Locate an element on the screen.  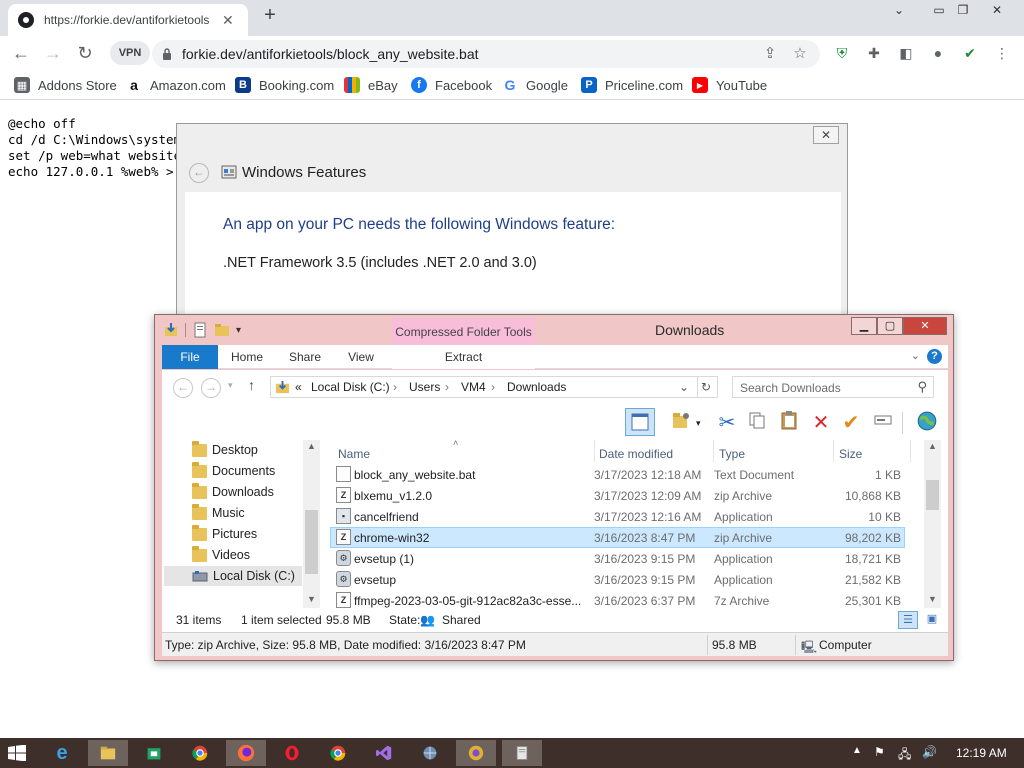
more-menu-icon: ⋮ is located at coordinates (1002, 53).